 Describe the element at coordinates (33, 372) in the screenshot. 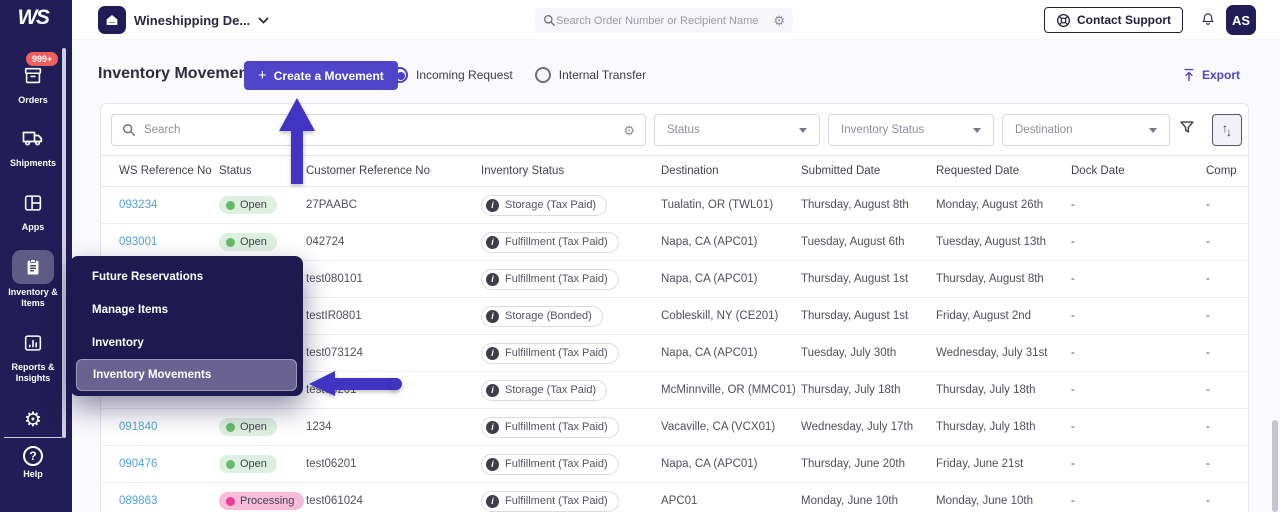

I see `sidebar-item-label: Reports & Insights` at that location.